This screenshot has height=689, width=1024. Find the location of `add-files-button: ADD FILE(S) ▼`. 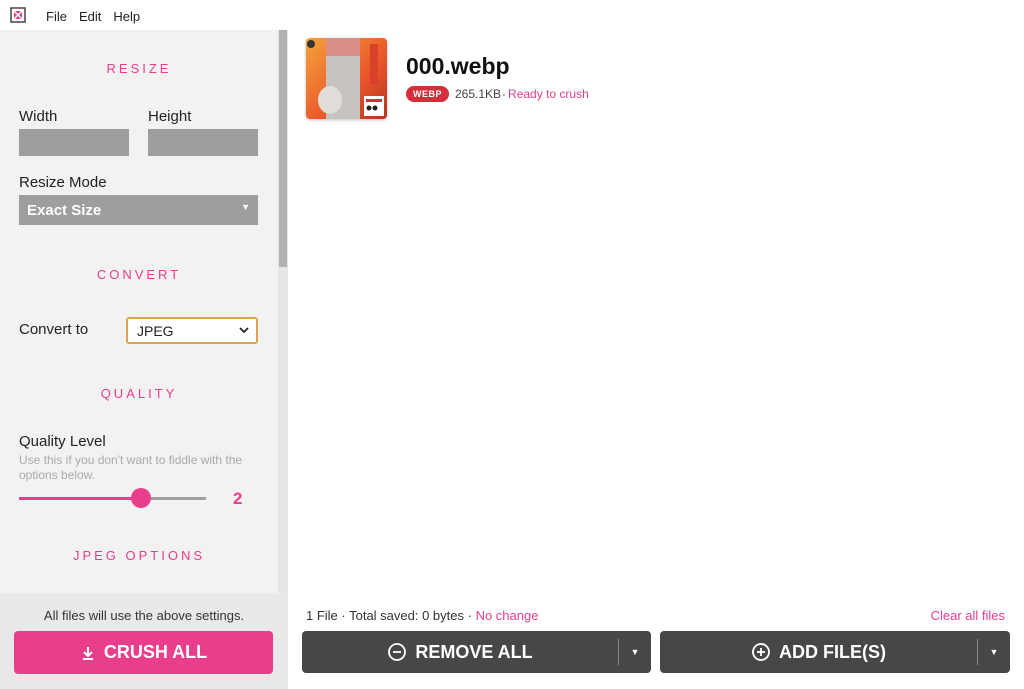

add-files-button: ADD FILE(S) ▼ is located at coordinates (835, 652).